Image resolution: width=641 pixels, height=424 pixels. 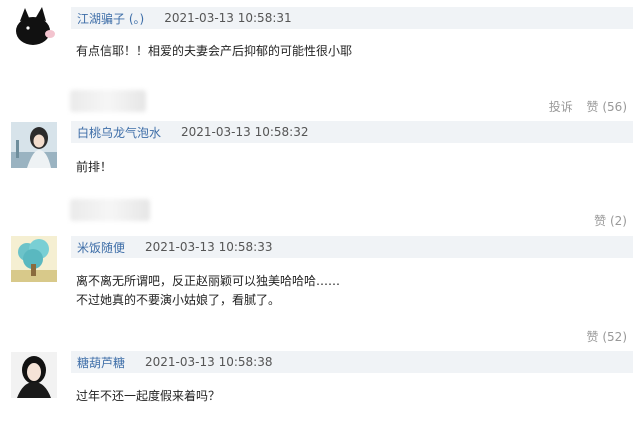 I want to click on timestamp: 2021-03-13 10:58:32, so click(x=245, y=132).